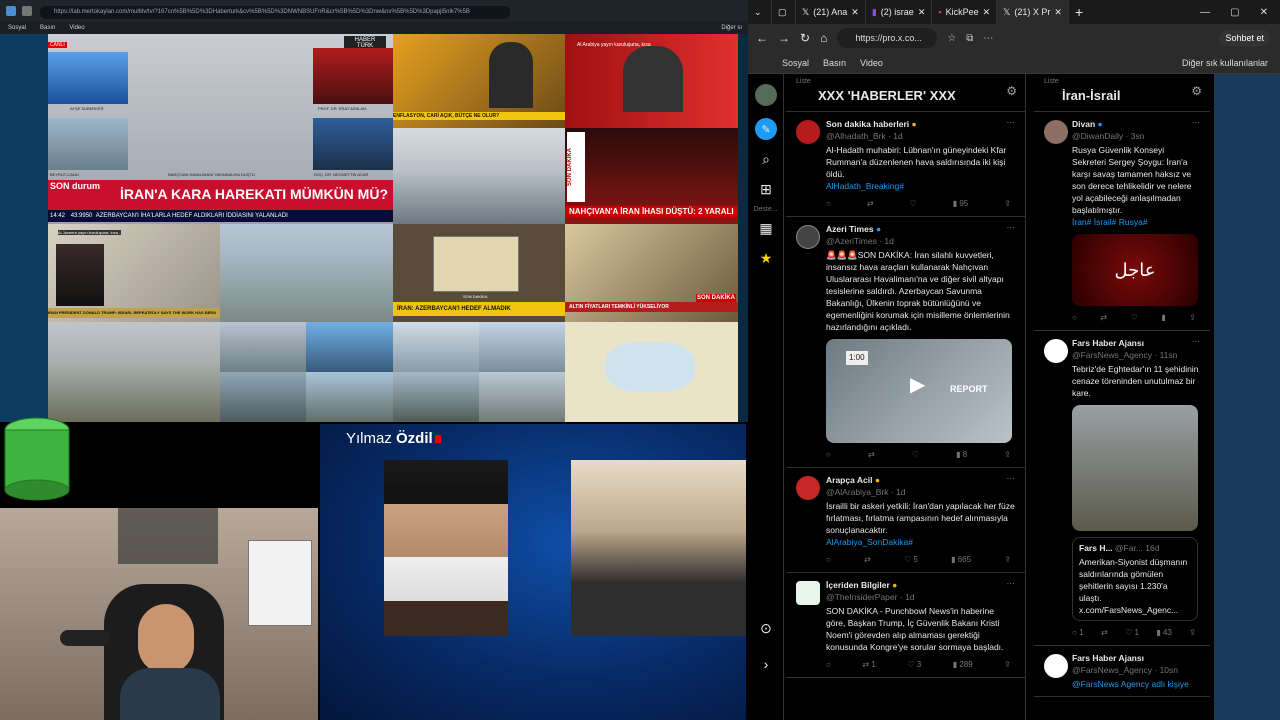 This screenshot has height=720, width=1280. I want to click on like-count: ♡ 5, so click(911, 560).